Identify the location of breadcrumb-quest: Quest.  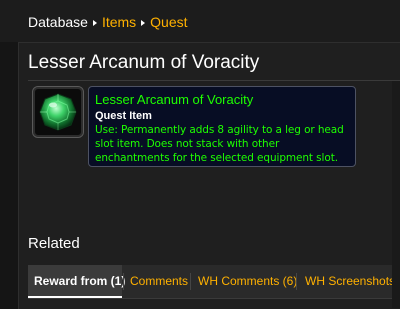
(168, 22).